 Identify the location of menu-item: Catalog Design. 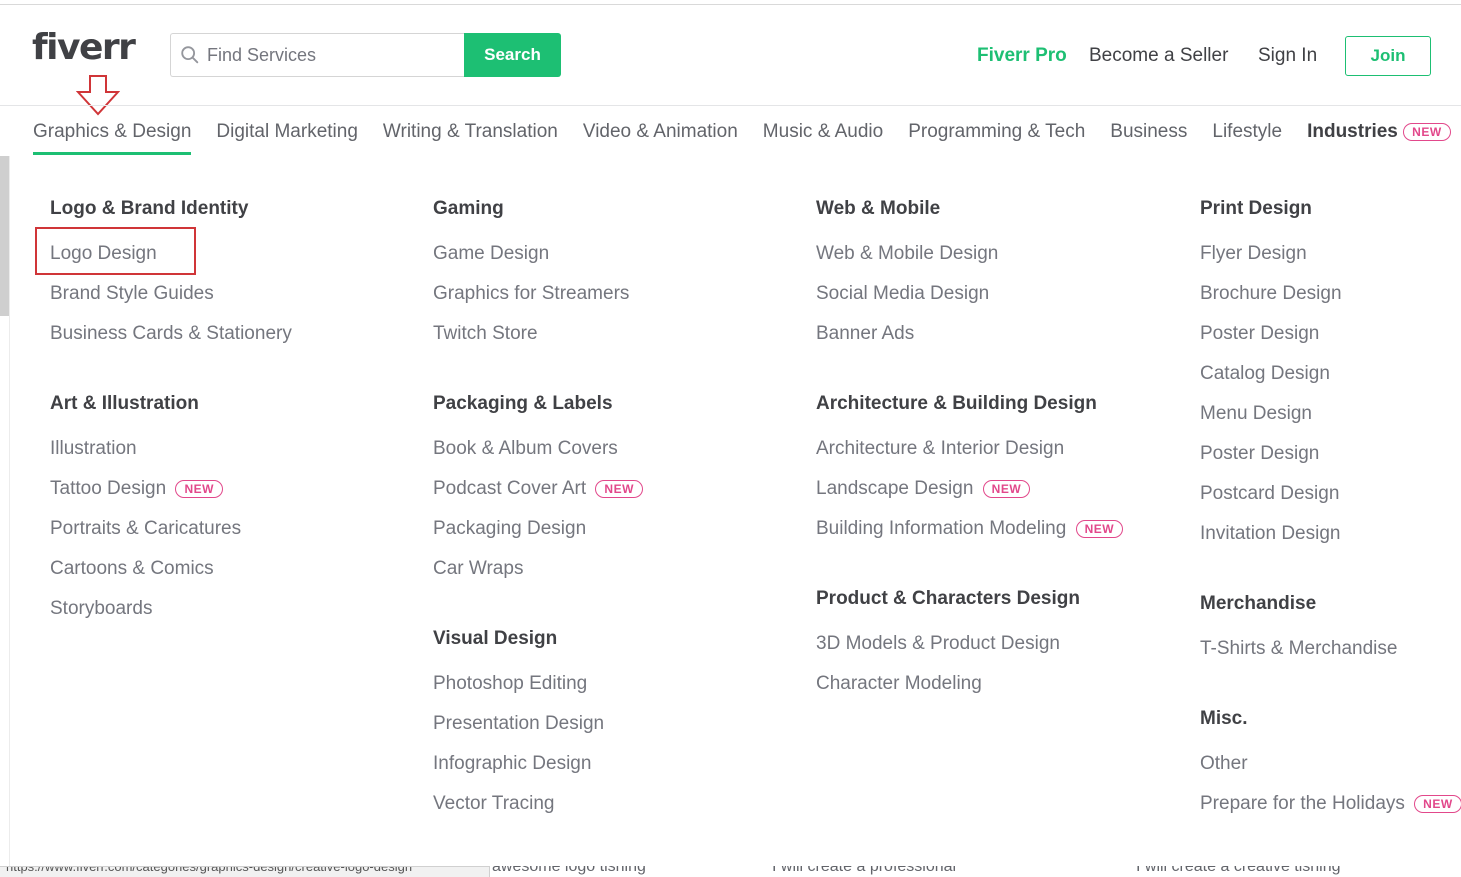
(1265, 374).